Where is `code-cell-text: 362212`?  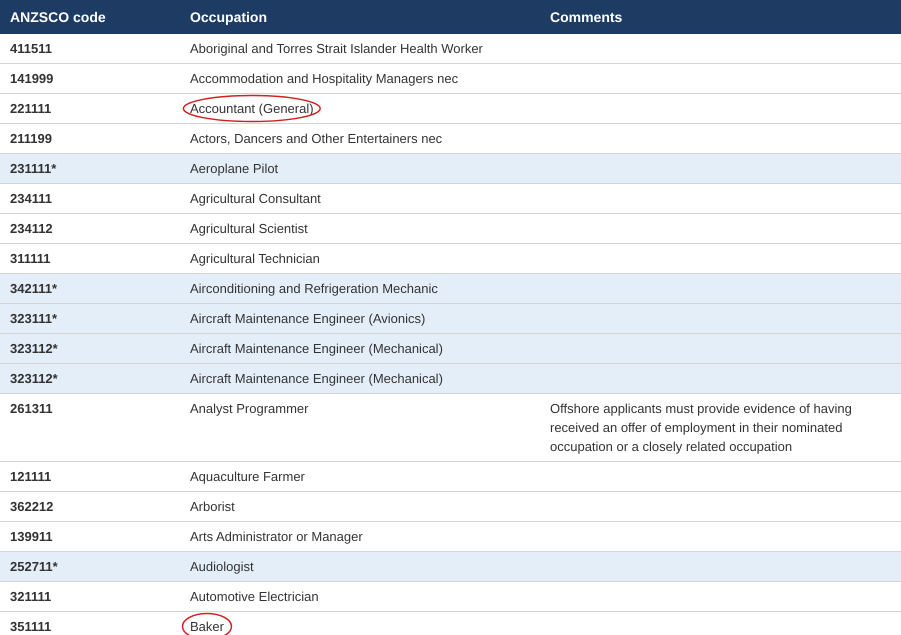 code-cell-text: 362212 is located at coordinates (31, 507).